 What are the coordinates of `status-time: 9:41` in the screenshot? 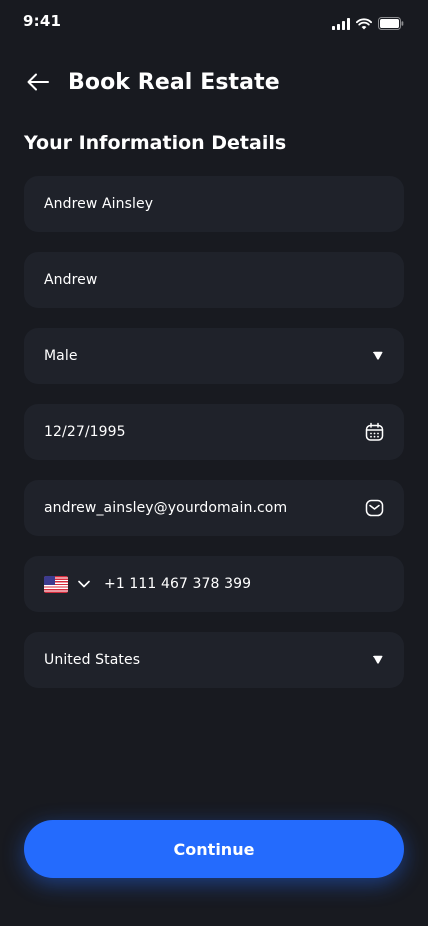 It's located at (42, 21).